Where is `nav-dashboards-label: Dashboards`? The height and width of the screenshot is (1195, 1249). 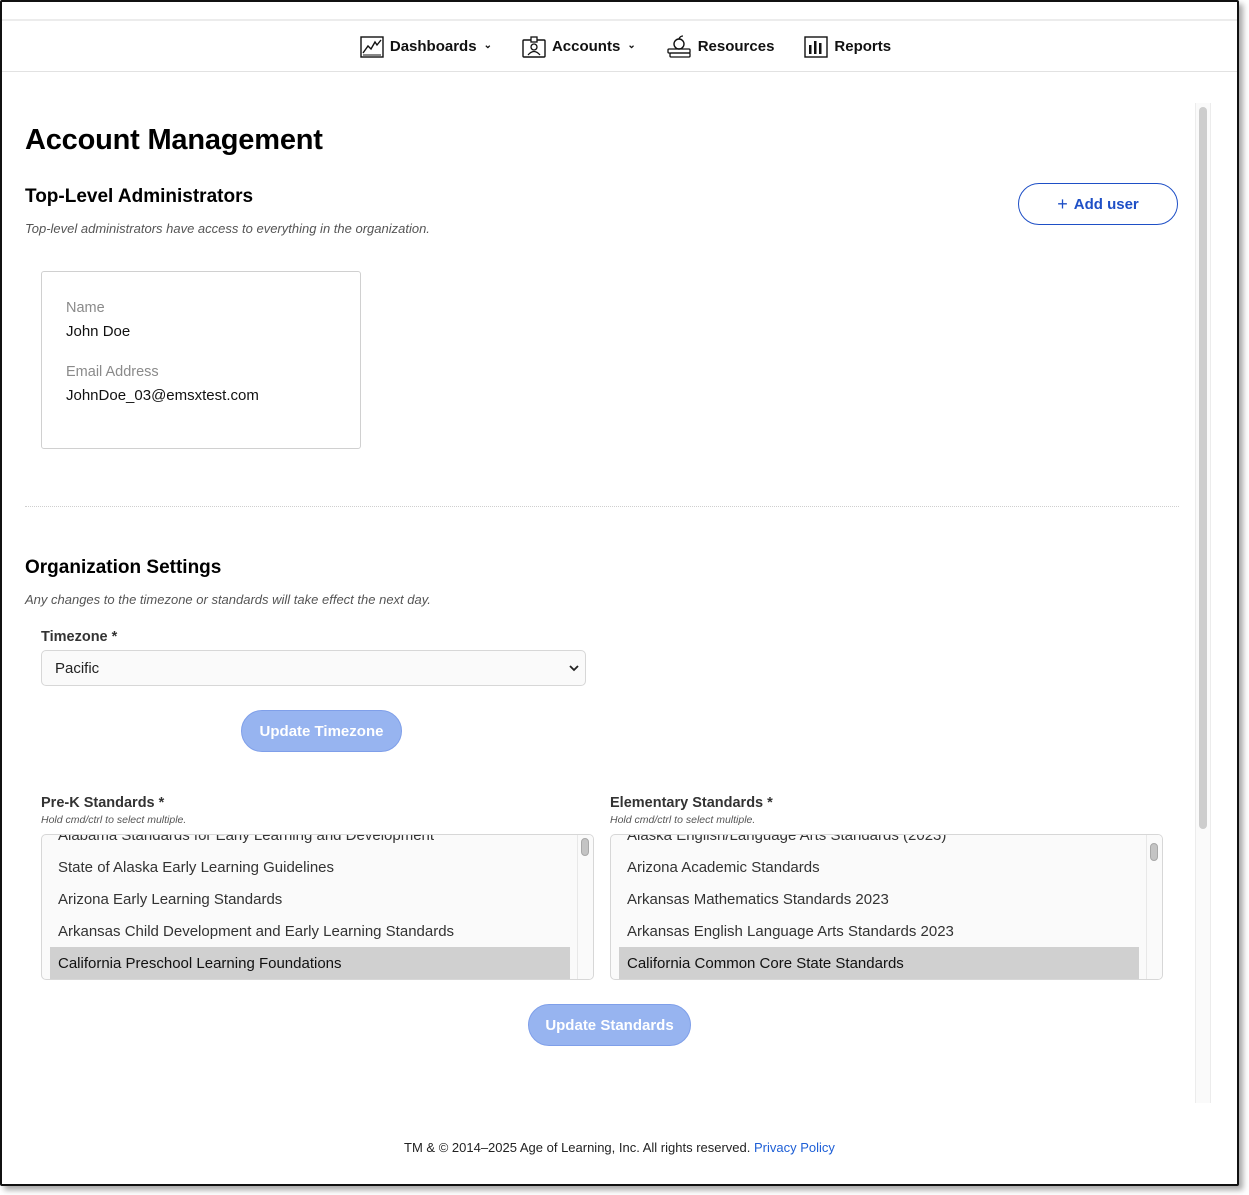 nav-dashboards-label: Dashboards is located at coordinates (433, 46).